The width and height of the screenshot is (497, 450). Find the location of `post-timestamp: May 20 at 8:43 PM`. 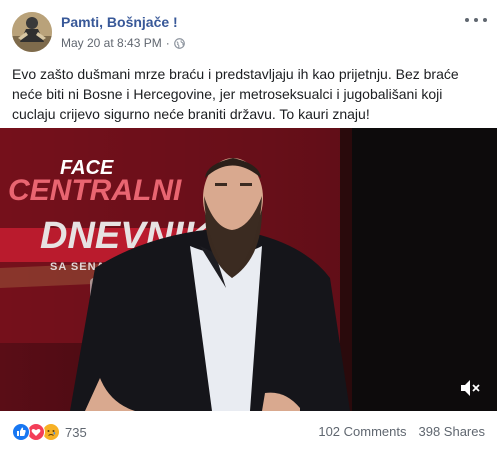

post-timestamp: May 20 at 8:43 PM is located at coordinates (111, 43).